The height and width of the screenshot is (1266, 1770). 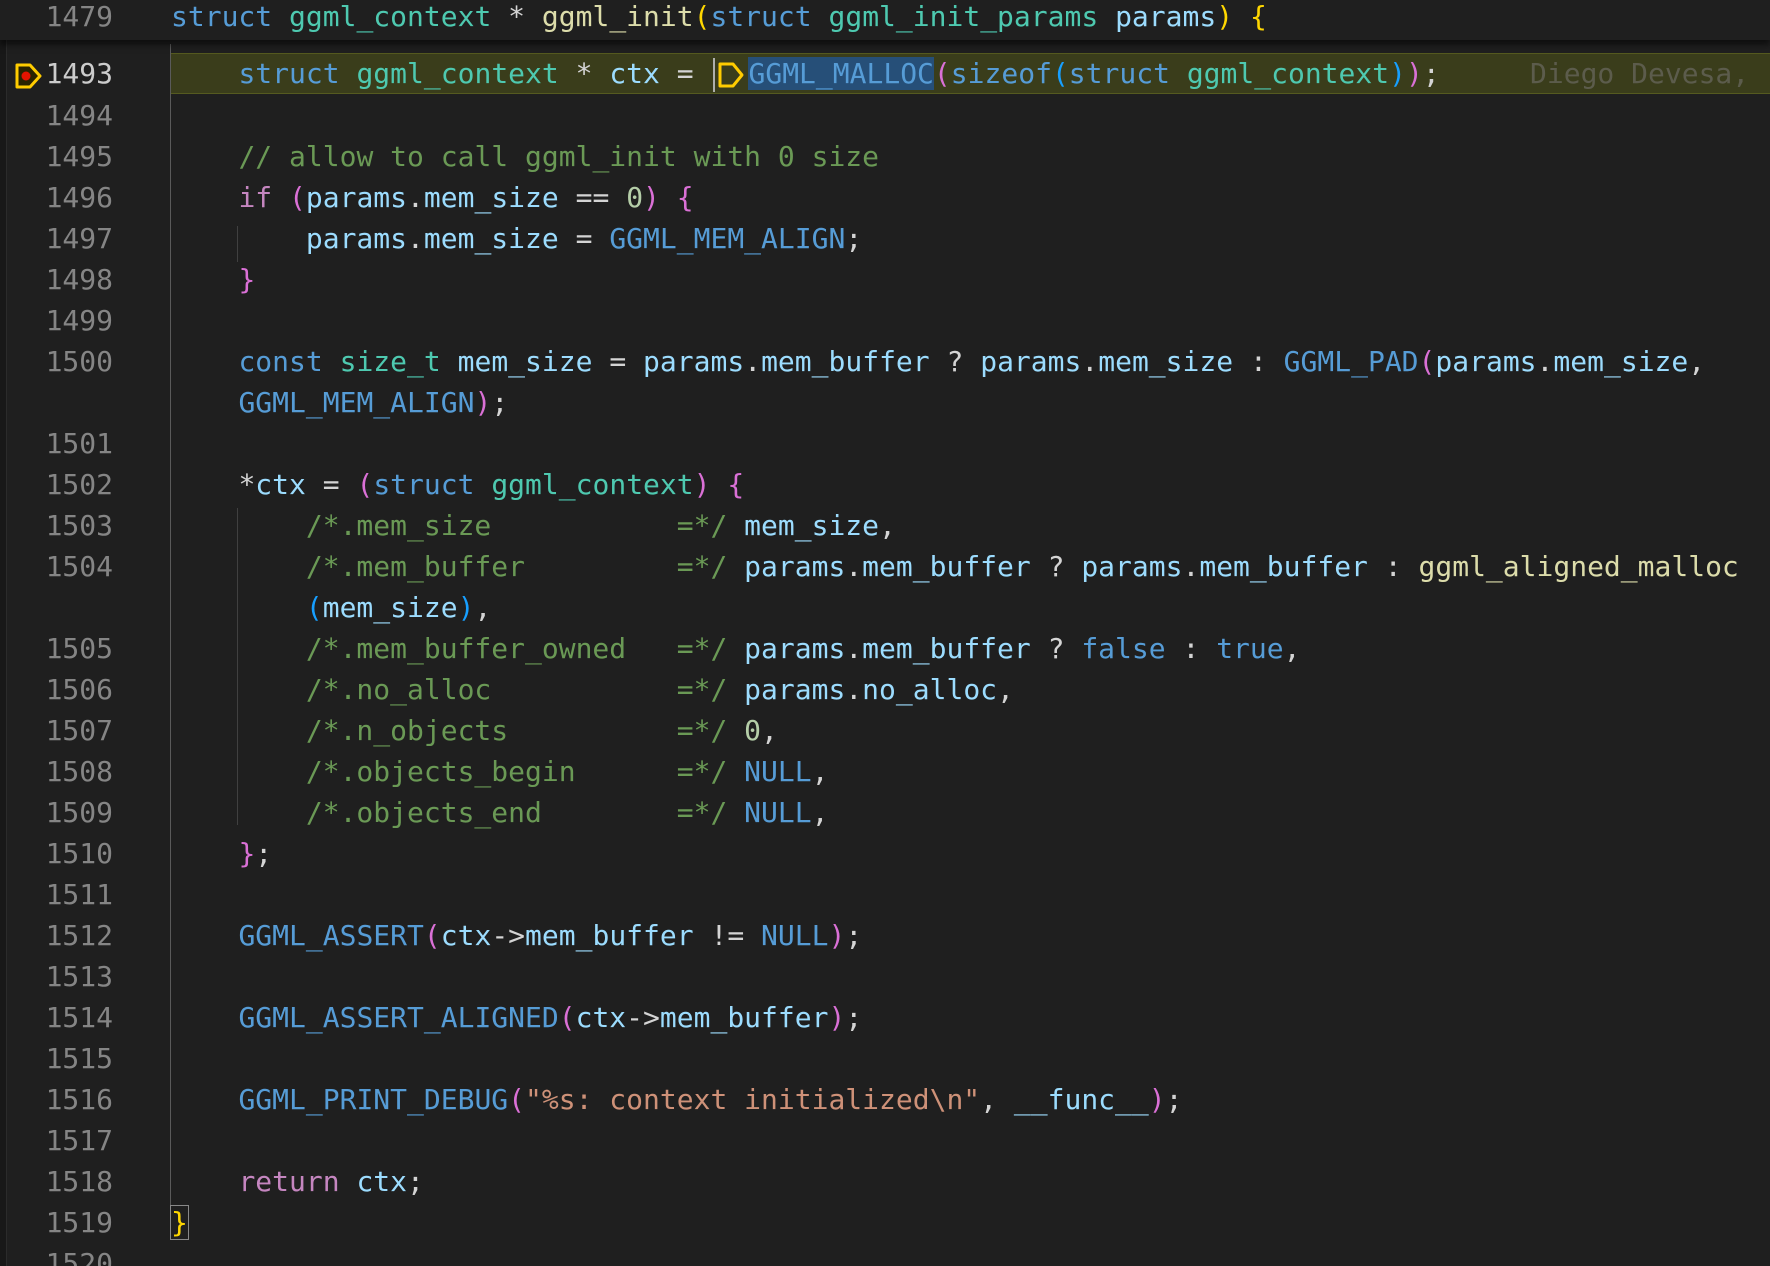 What do you see at coordinates (516, 648) in the screenshot?
I see `token-comment: /*.mem_buffer_owned =*/` at bounding box center [516, 648].